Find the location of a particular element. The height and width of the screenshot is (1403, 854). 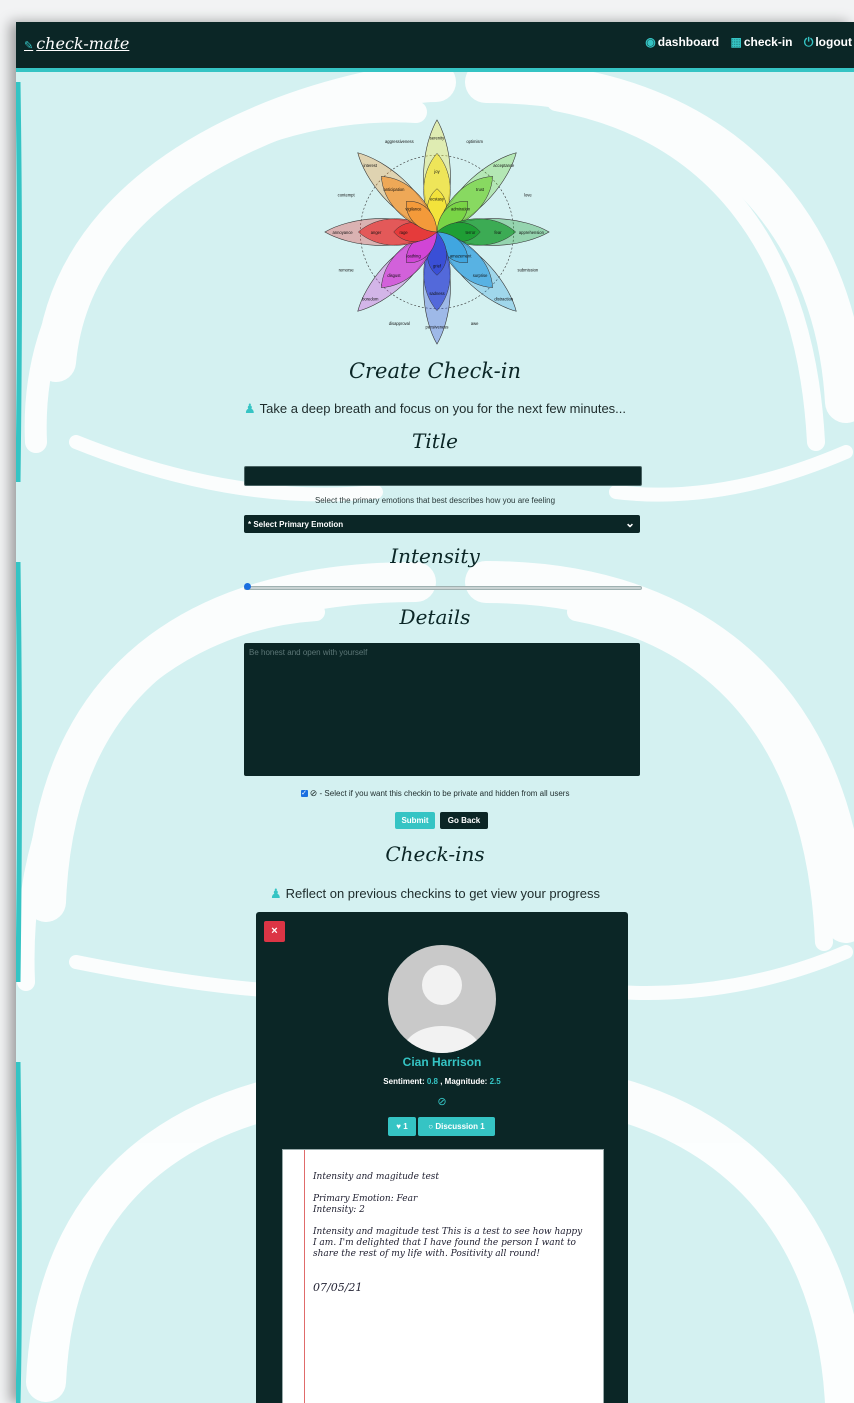

title-label: Title is located at coordinates (434, 441).